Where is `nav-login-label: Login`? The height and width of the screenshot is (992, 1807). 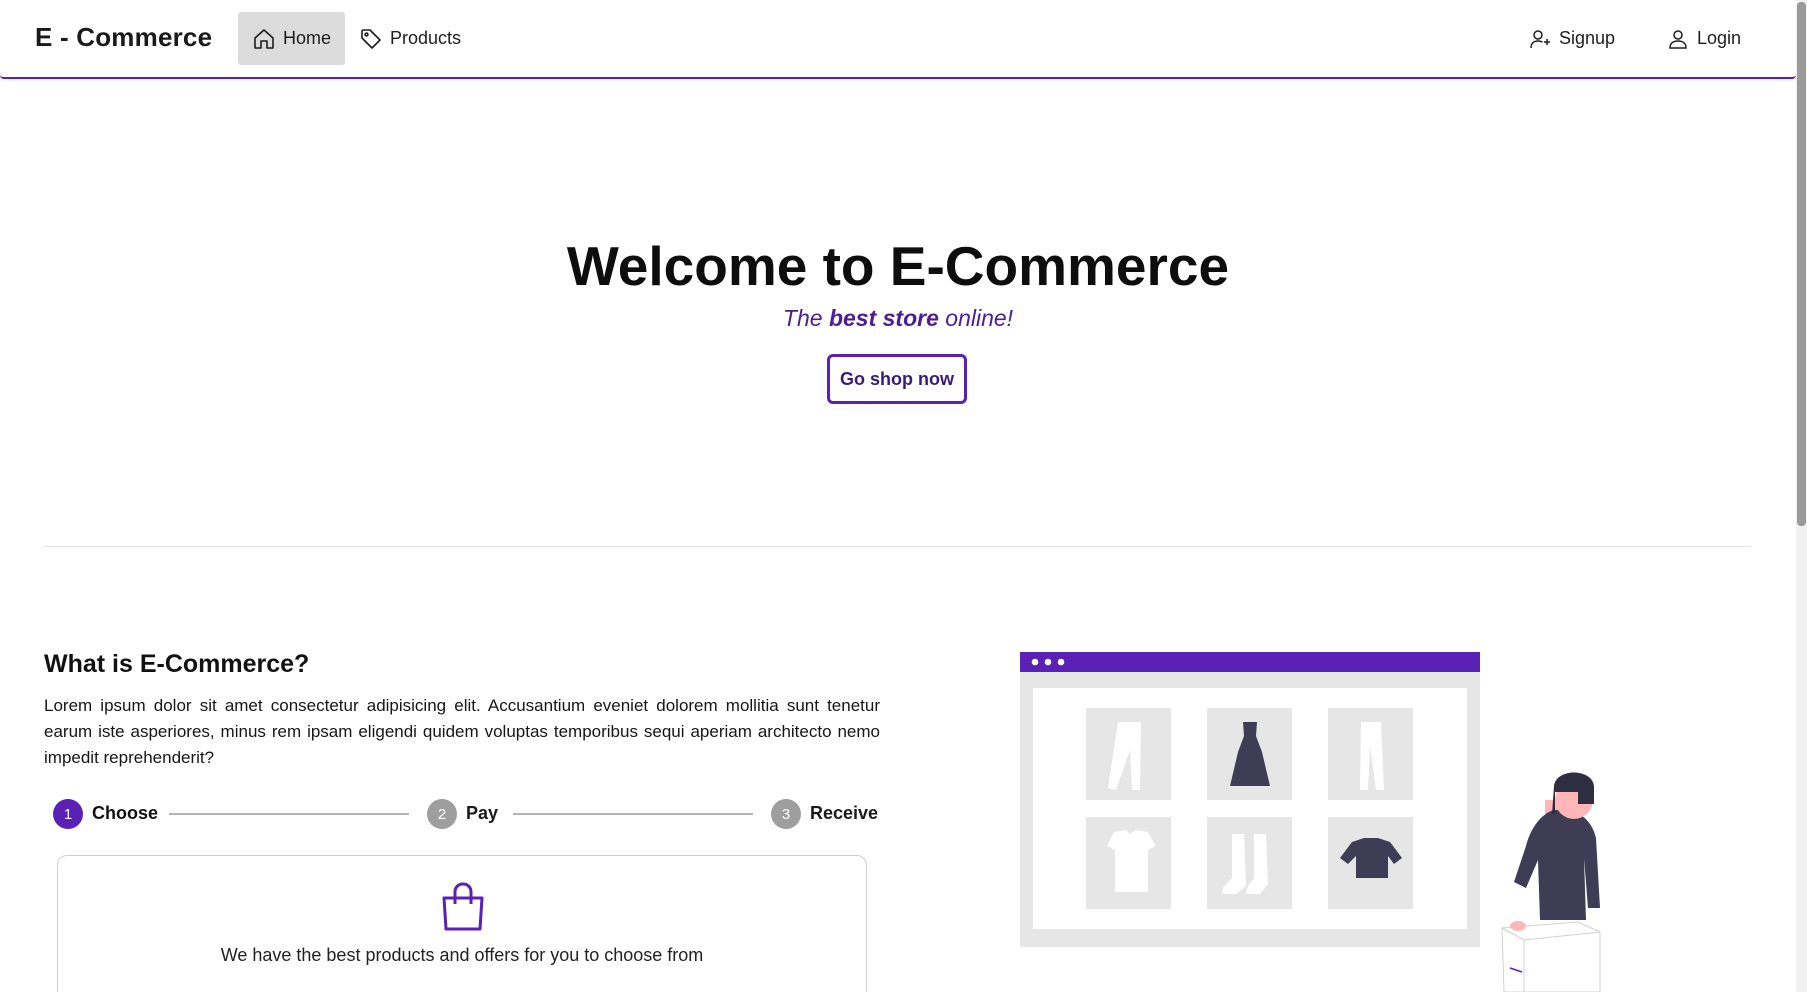
nav-login-label: Login is located at coordinates (1719, 38).